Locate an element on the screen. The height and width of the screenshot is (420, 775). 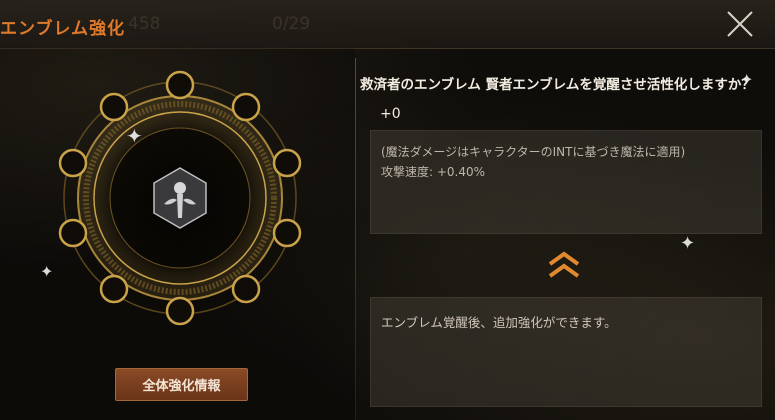
awaken-question: 救済者のエンブレム 賢者エンブレムを覚醒させ活性化しますか？ is located at coordinates (557, 85).